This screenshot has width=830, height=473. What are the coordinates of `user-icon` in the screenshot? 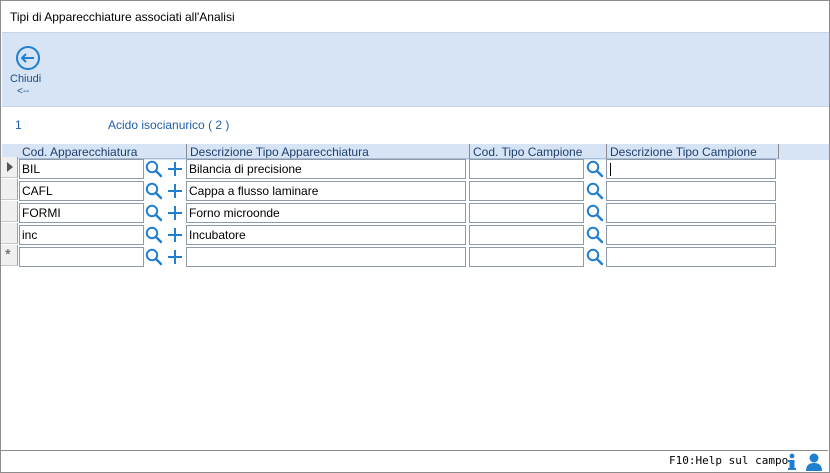 It's located at (814, 462).